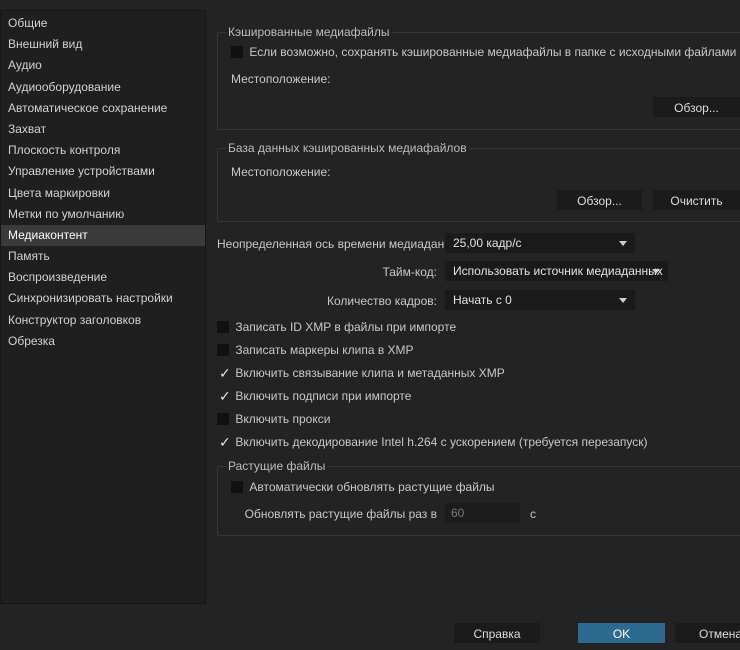  Describe the element at coordinates (478, 181) in the screenshot. I see `cache-database-group: База данных кэшированных медиафайлов` at that location.